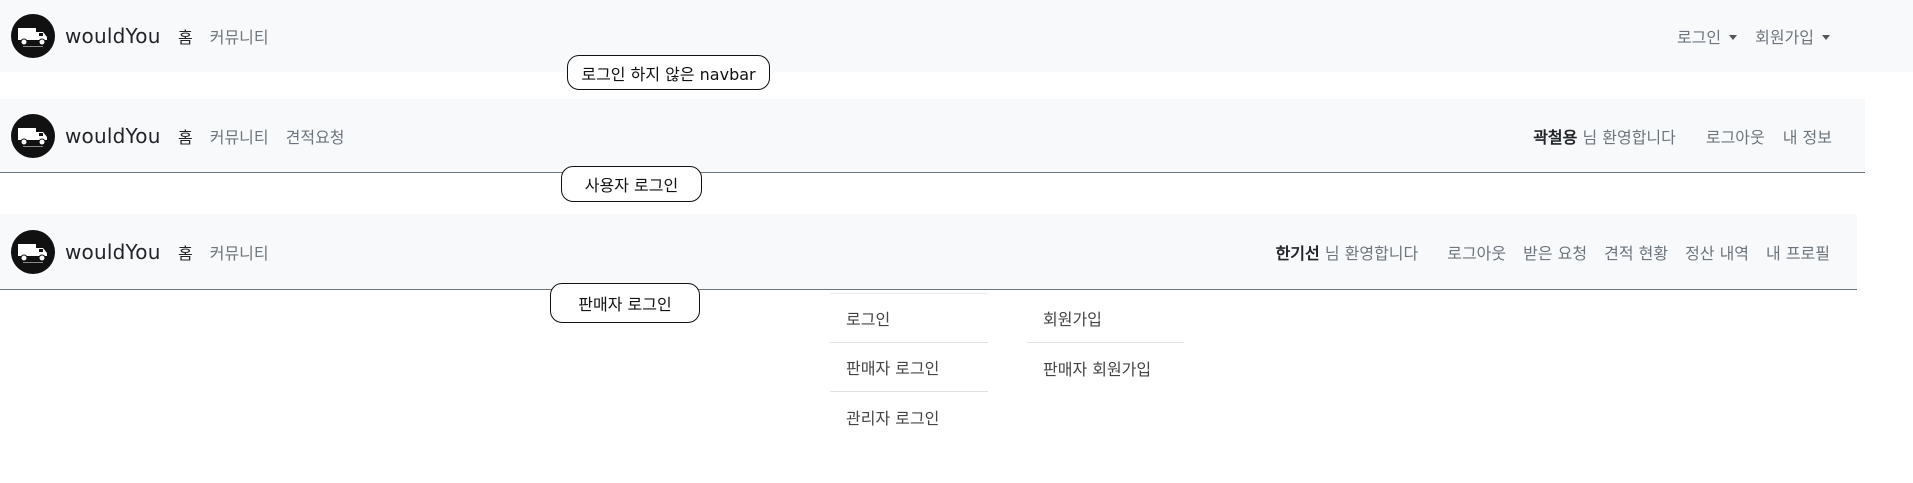  I want to click on dropdown-item-seller-signup: 판매자 회원가입, so click(1105, 367).